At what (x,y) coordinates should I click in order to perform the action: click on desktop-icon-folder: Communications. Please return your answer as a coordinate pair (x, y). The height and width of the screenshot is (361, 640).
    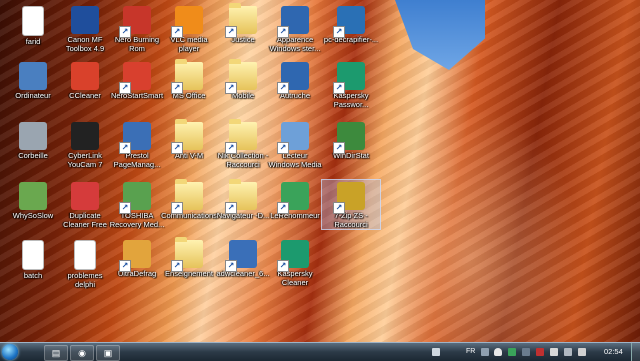
    Looking at the image, I should click on (189, 200).